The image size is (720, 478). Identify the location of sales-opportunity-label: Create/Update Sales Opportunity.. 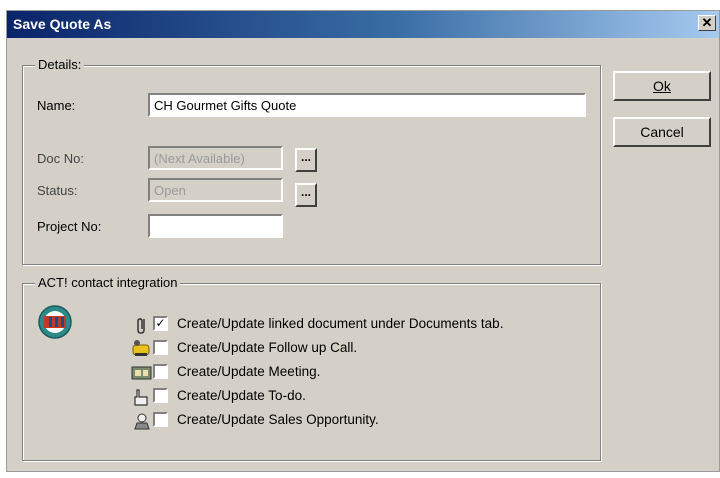
(278, 419).